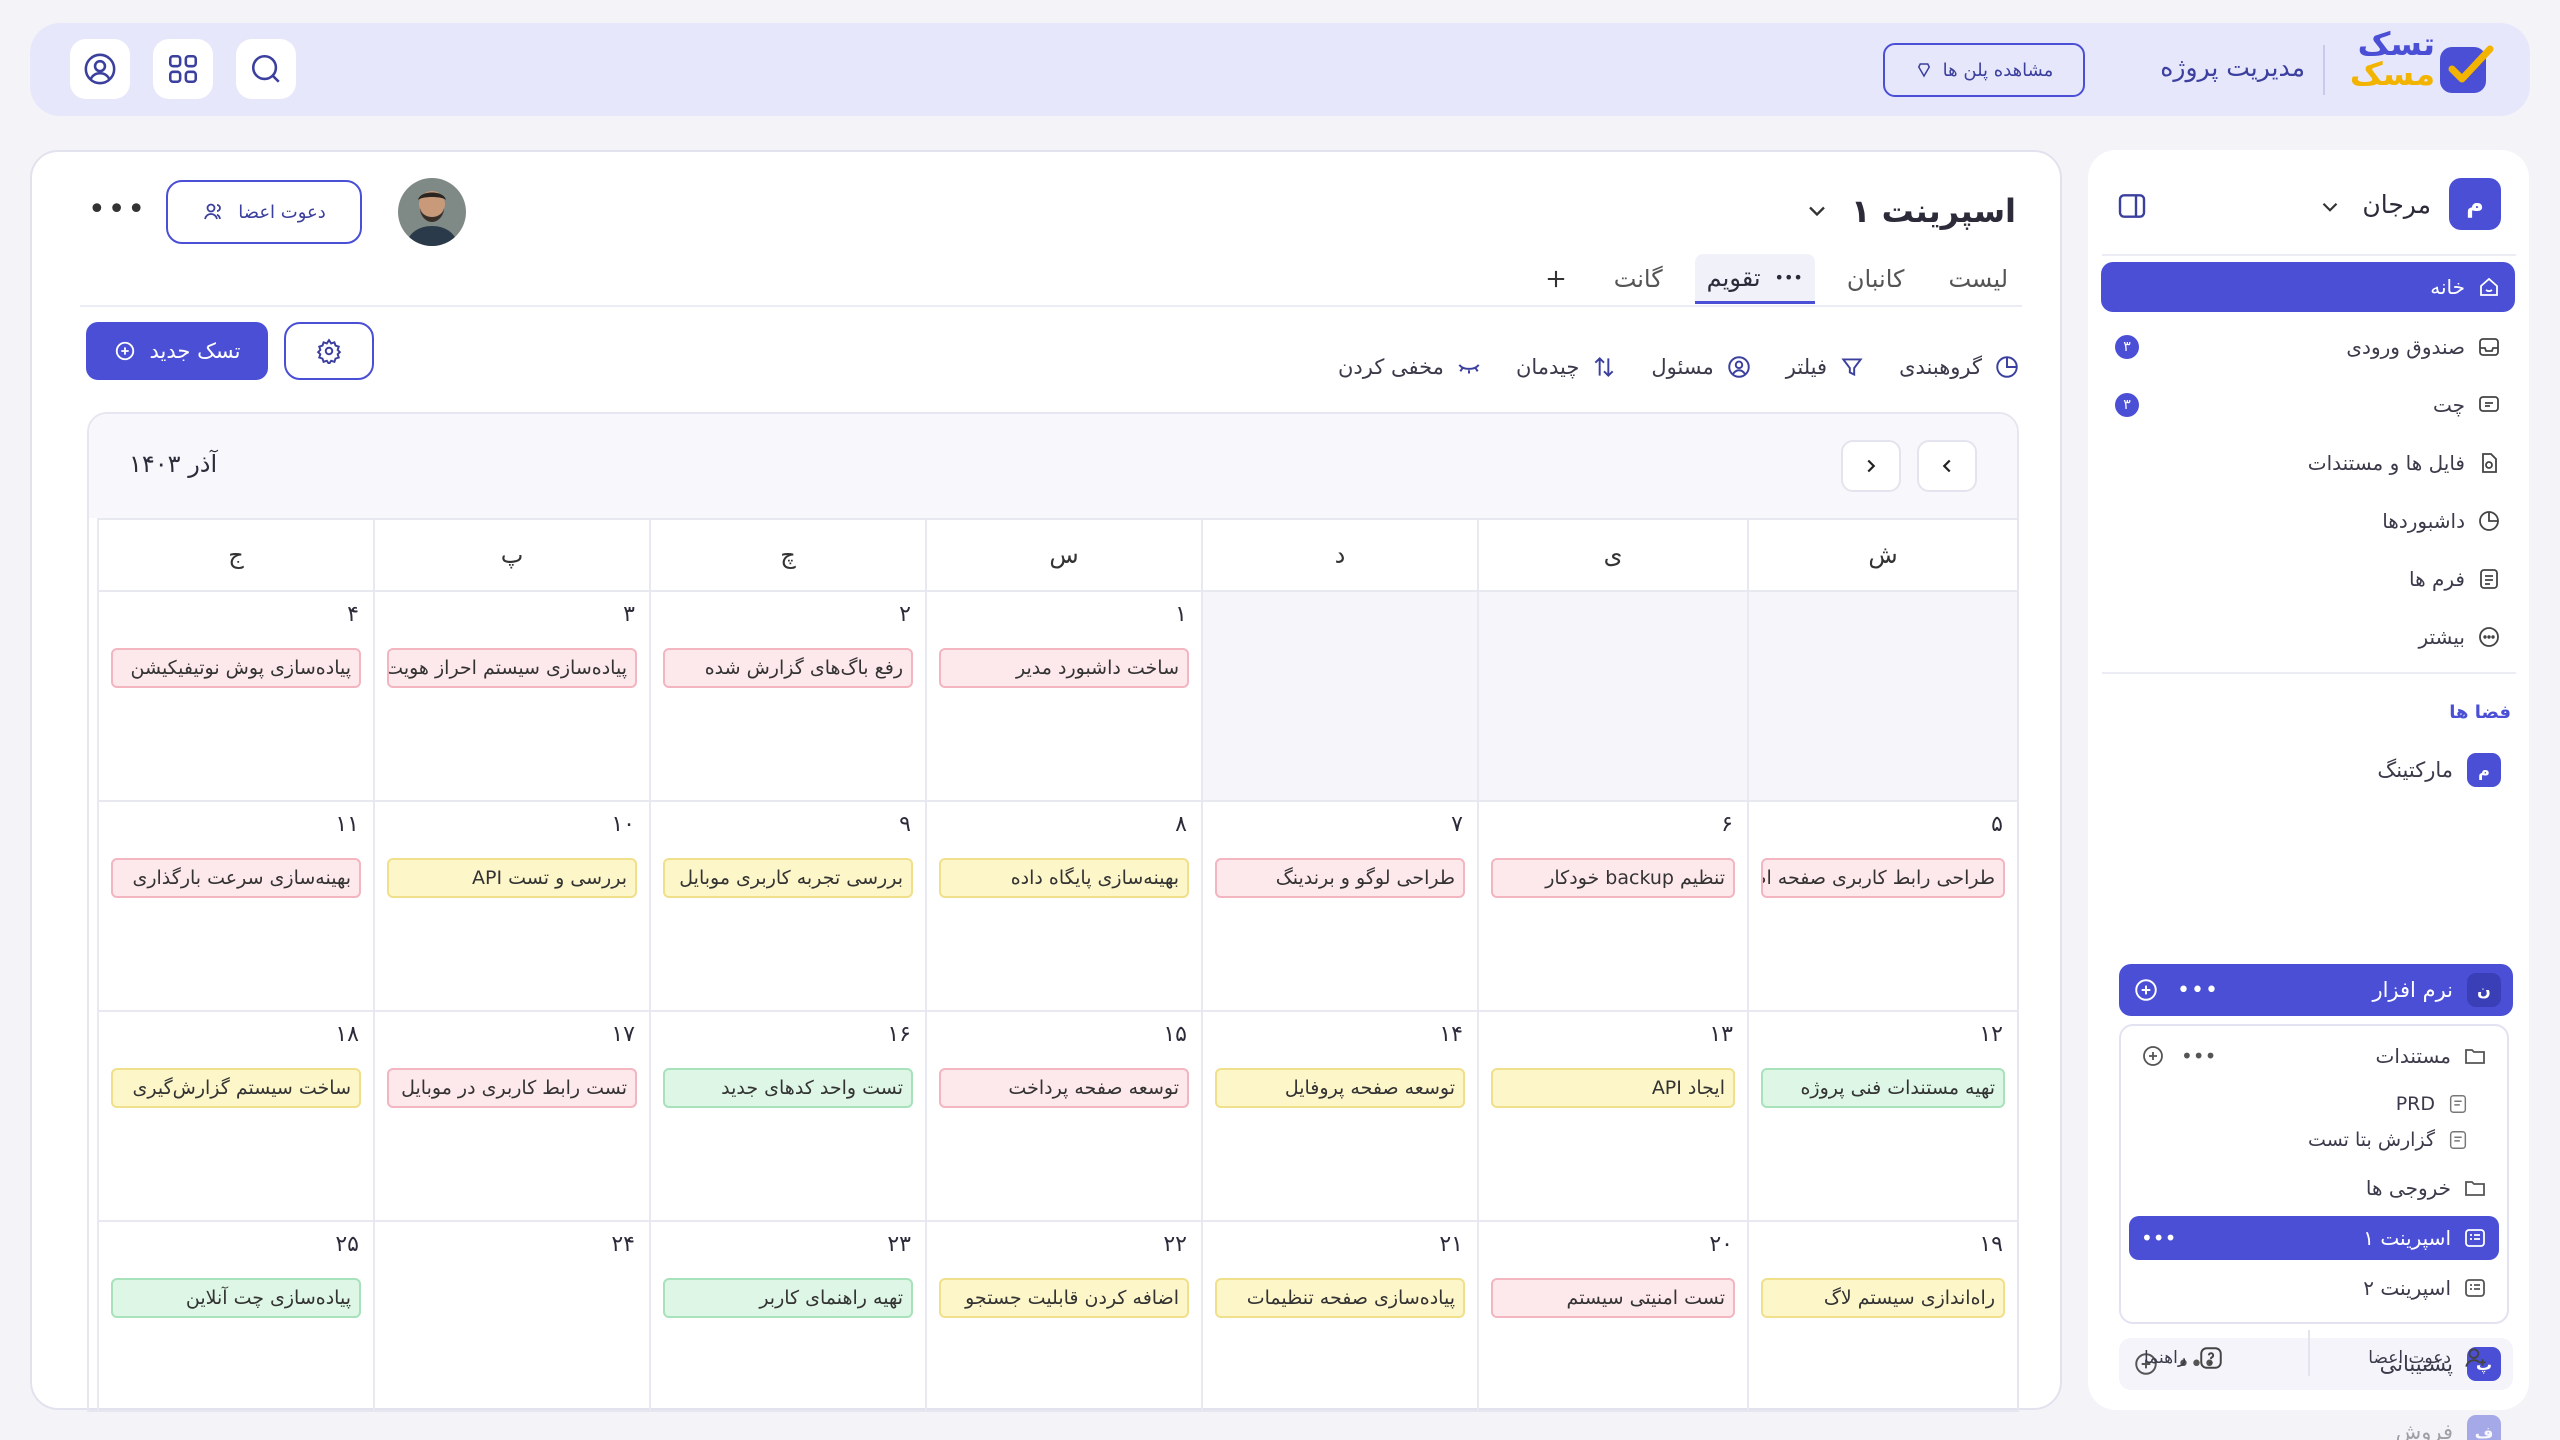  I want to click on calendar-day-cell: ۱۷ تست رابط کاربری در موبایل, so click(511, 1115).